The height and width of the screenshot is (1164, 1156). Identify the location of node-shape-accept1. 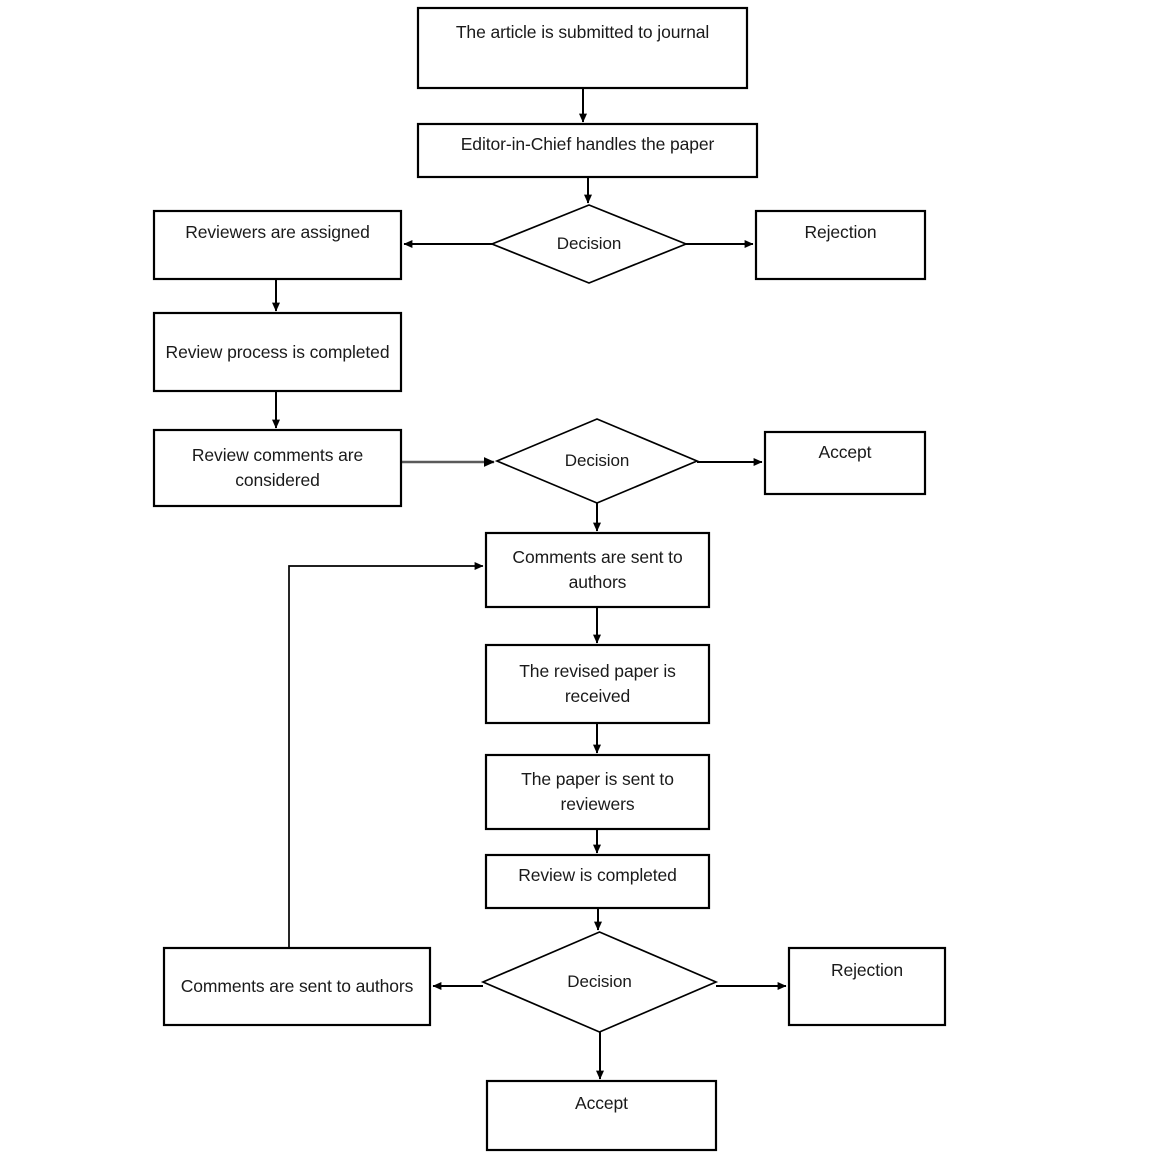
(845, 463).